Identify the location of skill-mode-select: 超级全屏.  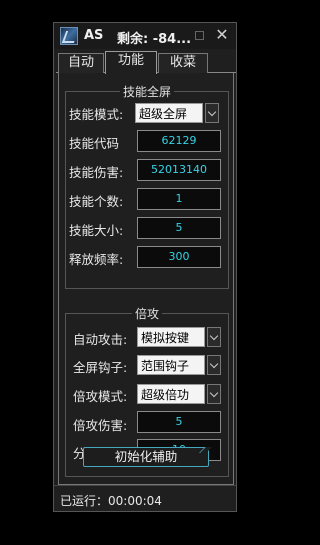
(169, 113).